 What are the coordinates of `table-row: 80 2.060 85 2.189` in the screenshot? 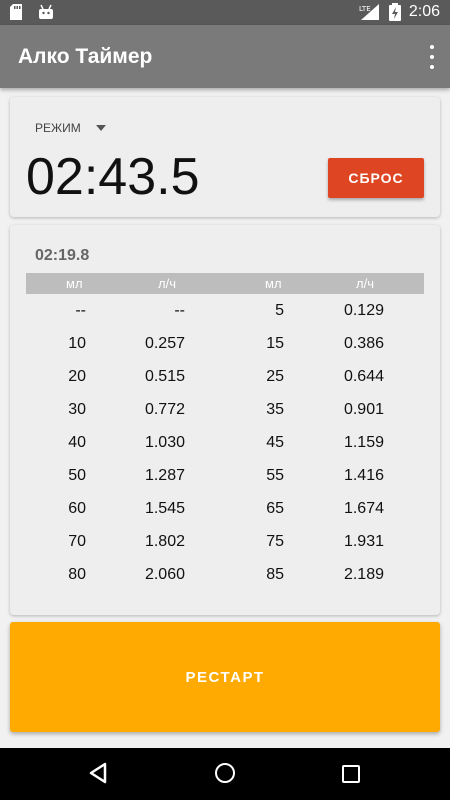 It's located at (225, 580).